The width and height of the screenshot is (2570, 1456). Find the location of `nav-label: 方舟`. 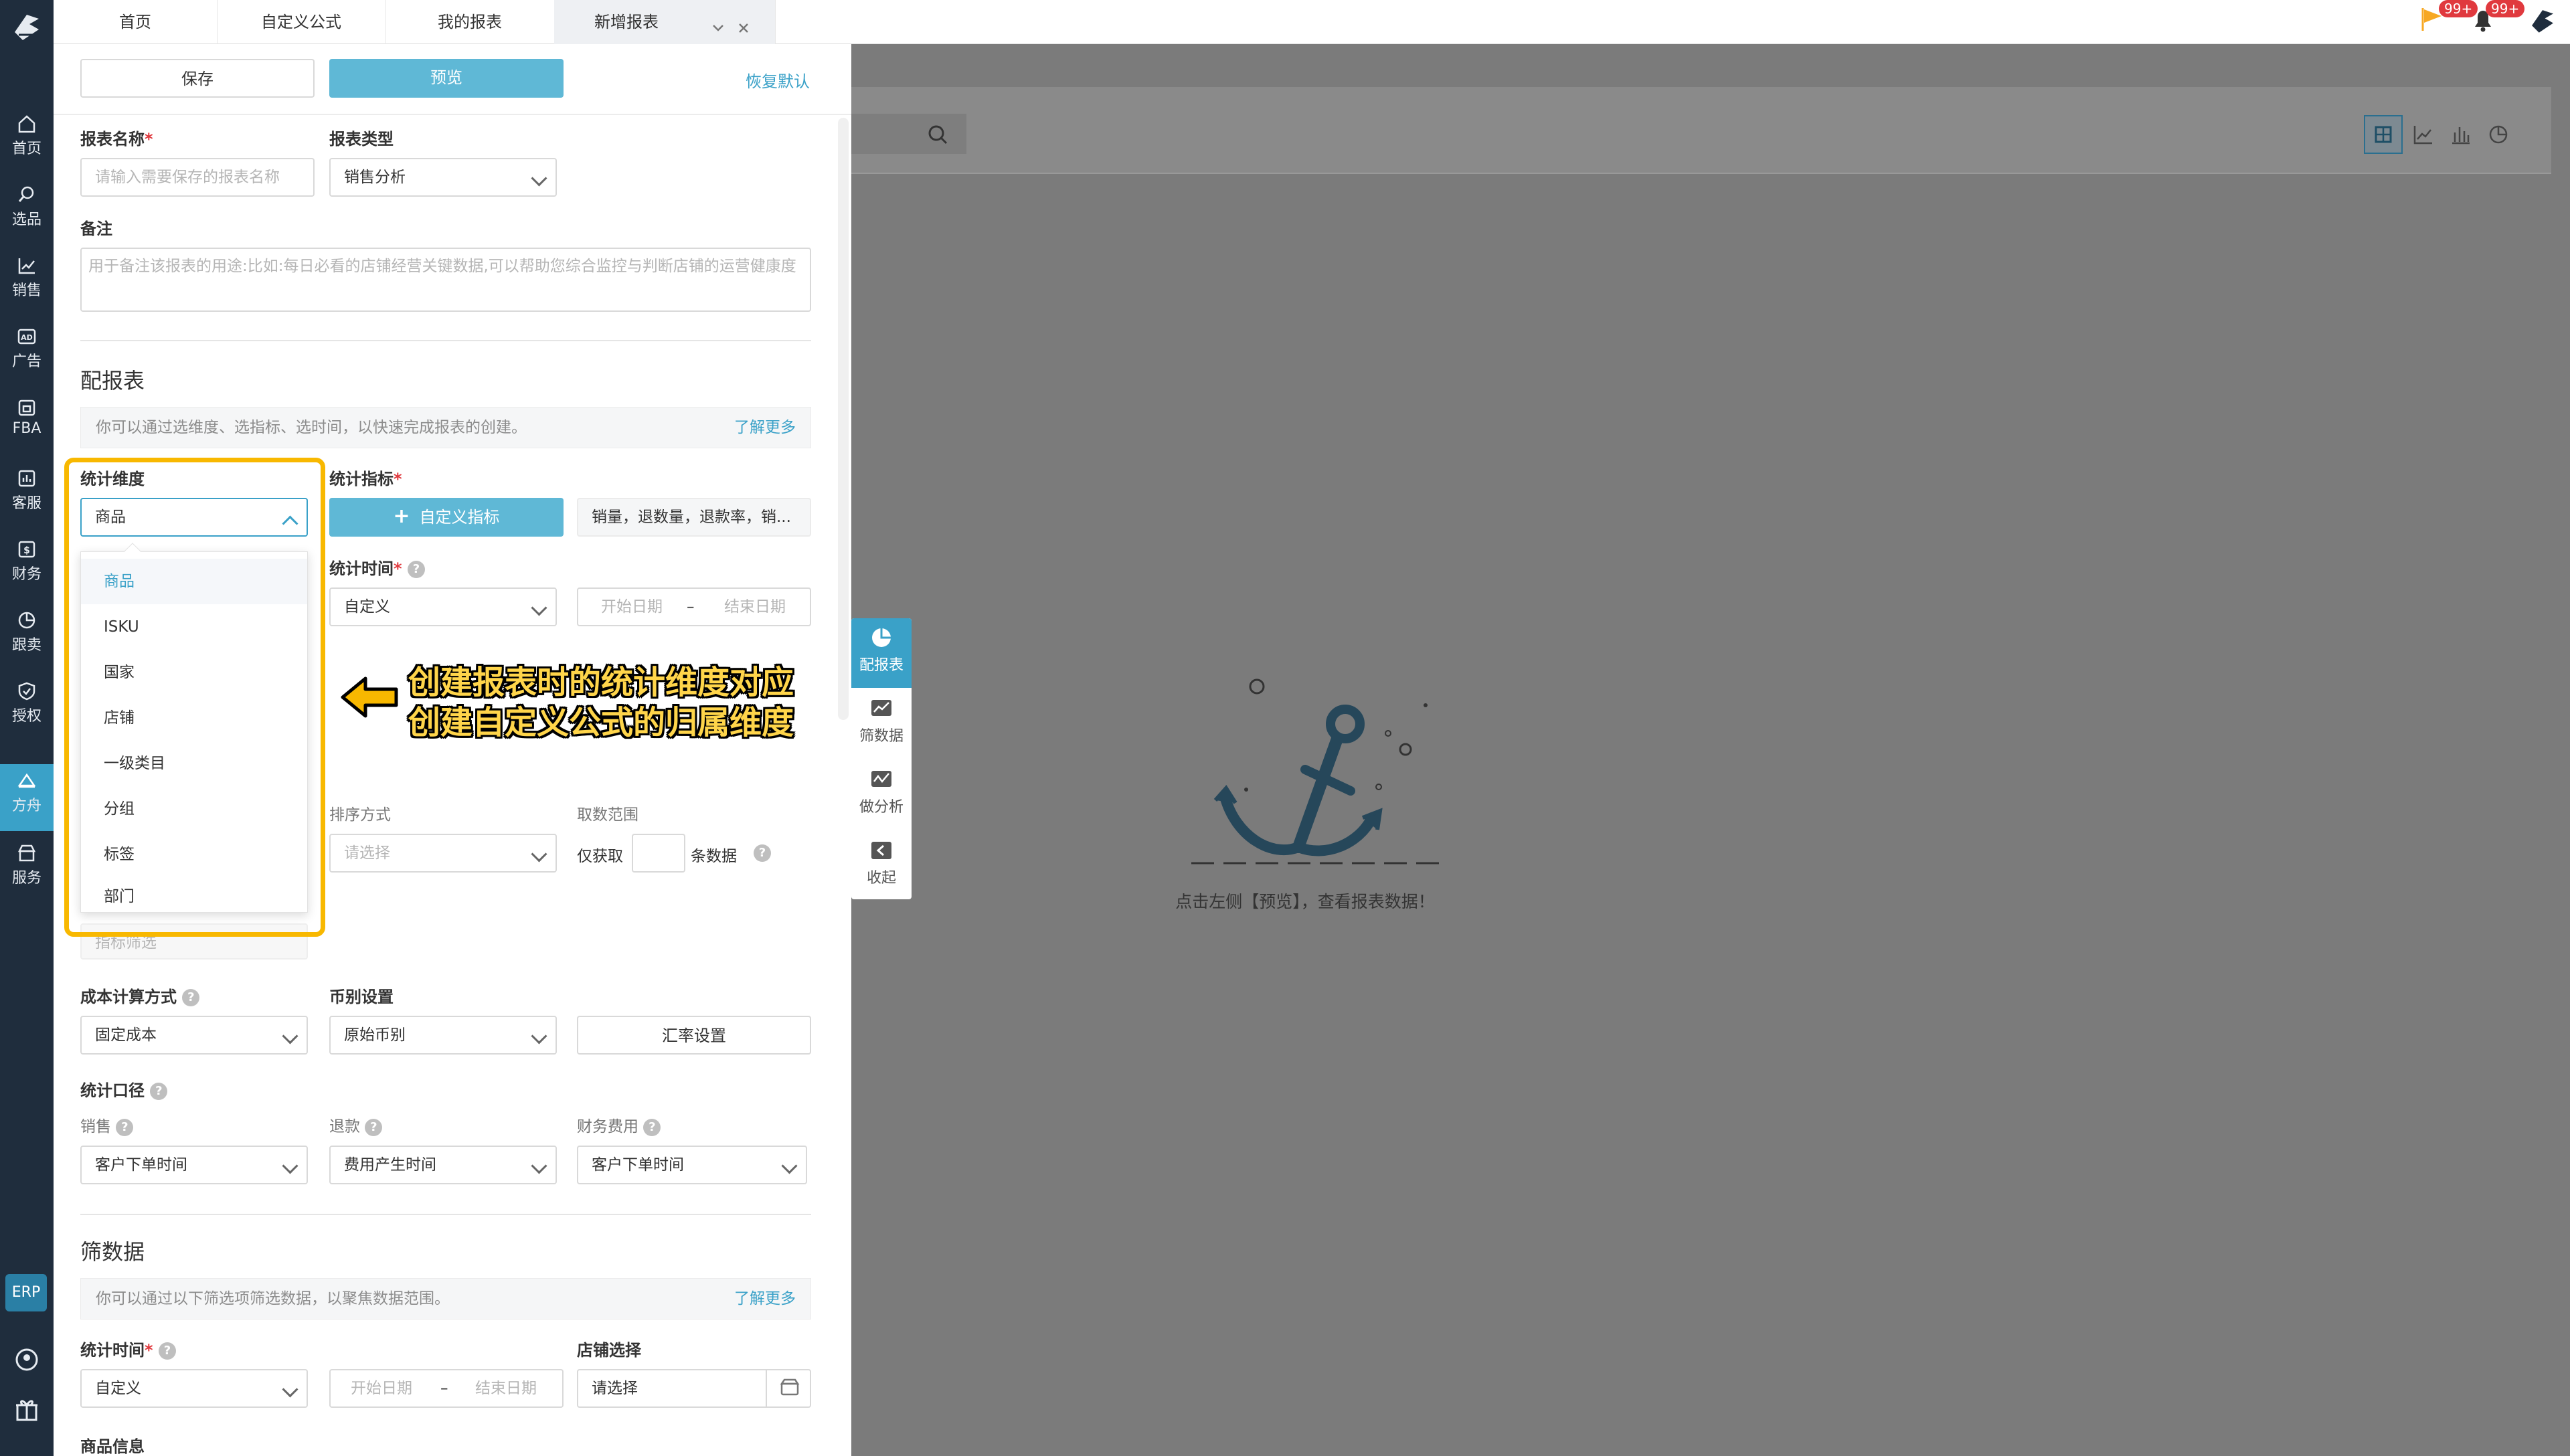

nav-label: 方舟 is located at coordinates (26, 806).